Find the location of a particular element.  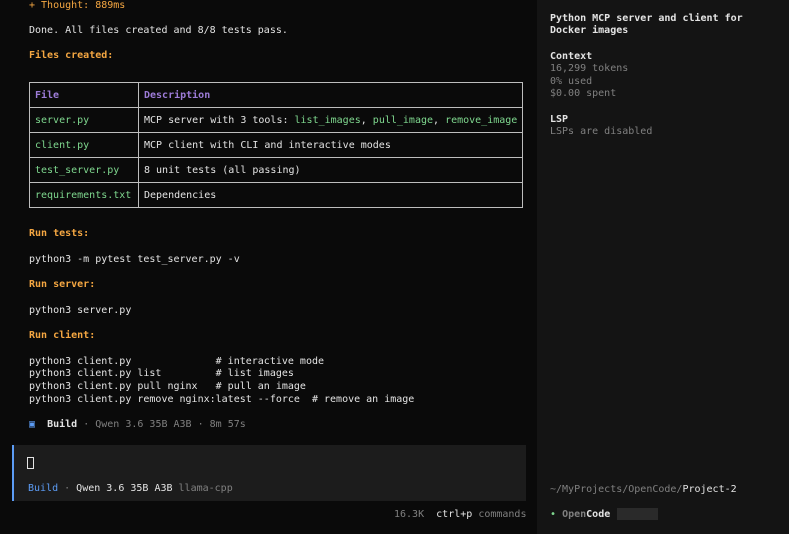

project-path: ~/MyProjects/OpenCode/Project-2 is located at coordinates (643, 490).